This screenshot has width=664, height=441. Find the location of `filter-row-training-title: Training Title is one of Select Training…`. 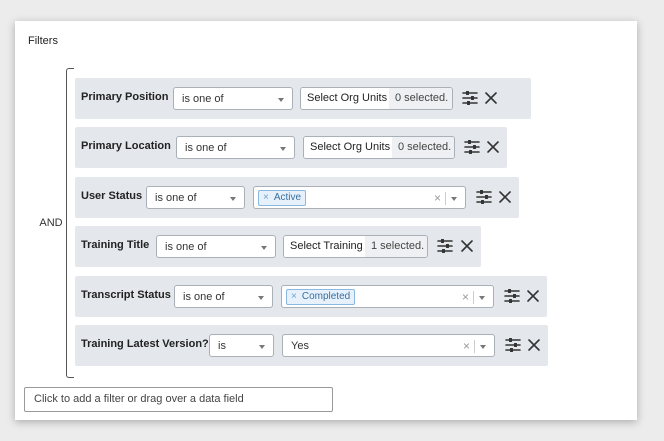

filter-row-training-title: Training Title is one of Select Training… is located at coordinates (278, 246).